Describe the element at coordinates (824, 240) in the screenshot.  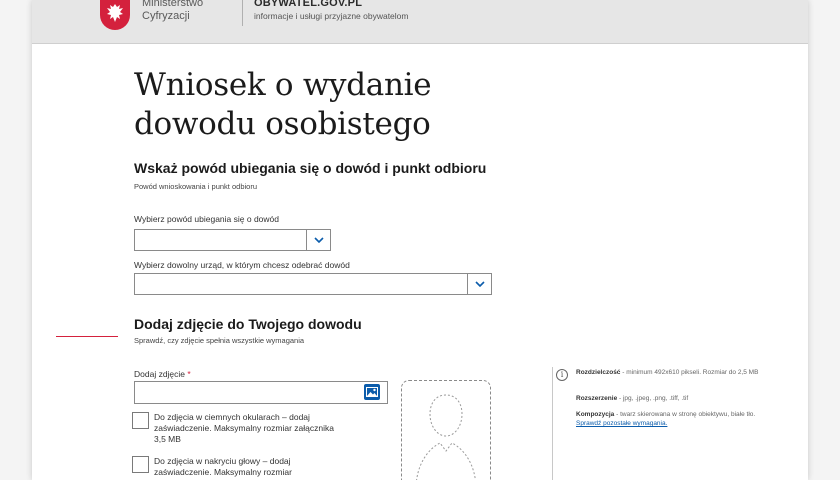
I see `background-right` at that location.